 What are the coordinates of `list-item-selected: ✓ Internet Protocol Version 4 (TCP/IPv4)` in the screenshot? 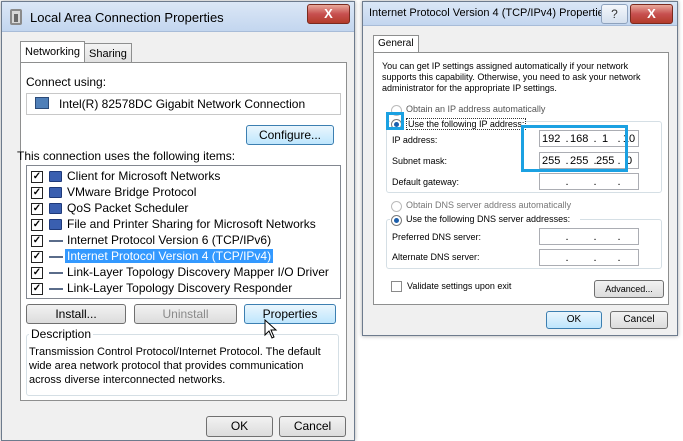 It's located at (183, 257).